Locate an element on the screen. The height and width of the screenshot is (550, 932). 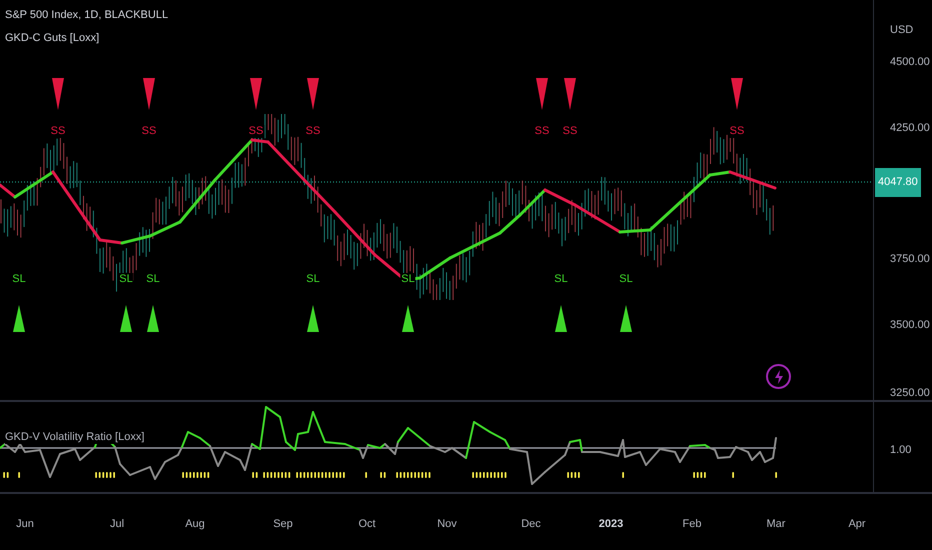
time-tick: Oct is located at coordinates (367, 524).